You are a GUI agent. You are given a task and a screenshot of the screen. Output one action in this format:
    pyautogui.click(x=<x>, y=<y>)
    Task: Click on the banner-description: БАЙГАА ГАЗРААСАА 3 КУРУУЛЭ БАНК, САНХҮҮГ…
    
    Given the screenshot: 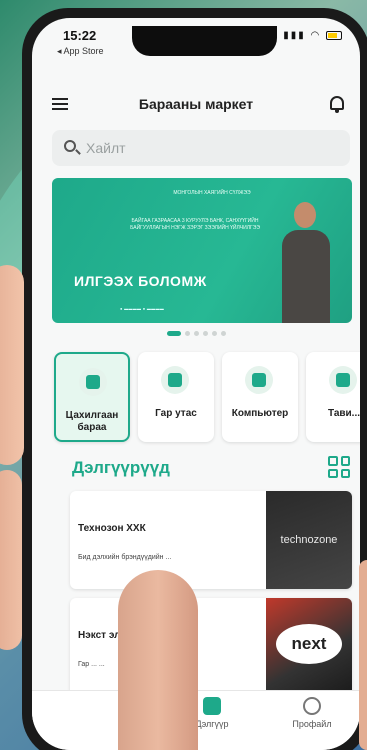 What is the action you would take?
    pyautogui.click(x=195, y=224)
    